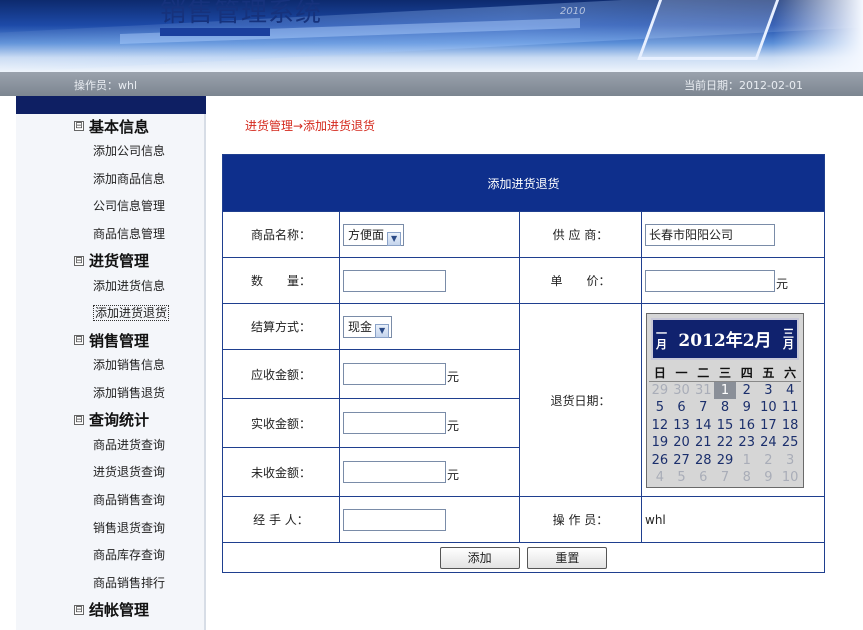  Describe the element at coordinates (394, 519) in the screenshot. I see `handler-field` at that location.